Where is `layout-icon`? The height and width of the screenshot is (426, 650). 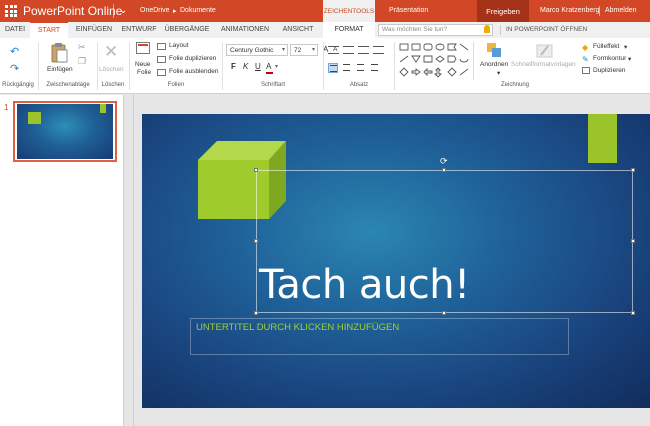 layout-icon is located at coordinates (161, 46).